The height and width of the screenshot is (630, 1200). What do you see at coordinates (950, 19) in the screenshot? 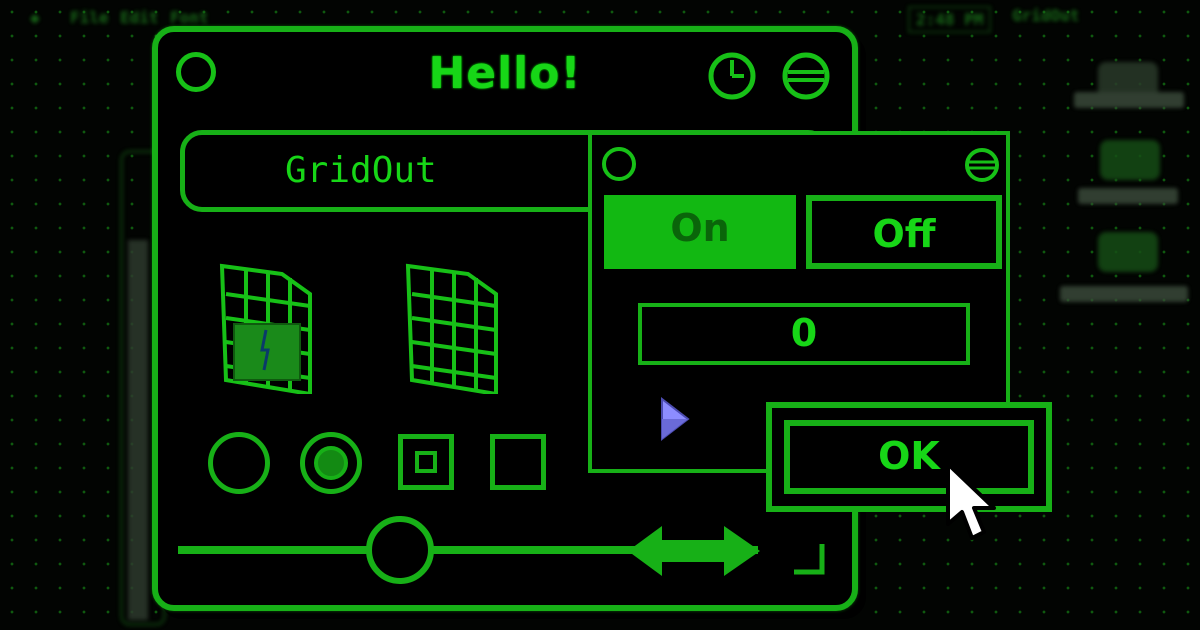
I see `menubar-clock: 2:48 PM` at bounding box center [950, 19].